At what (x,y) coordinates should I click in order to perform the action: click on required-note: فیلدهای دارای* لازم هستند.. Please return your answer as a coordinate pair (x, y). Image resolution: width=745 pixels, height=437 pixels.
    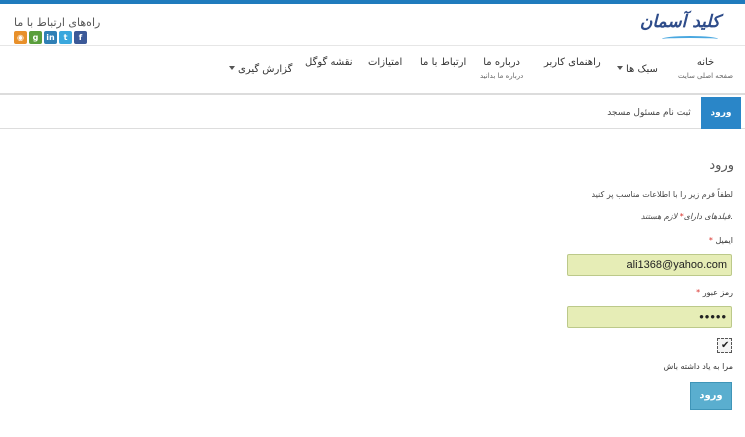
    Looking at the image, I should click on (687, 216).